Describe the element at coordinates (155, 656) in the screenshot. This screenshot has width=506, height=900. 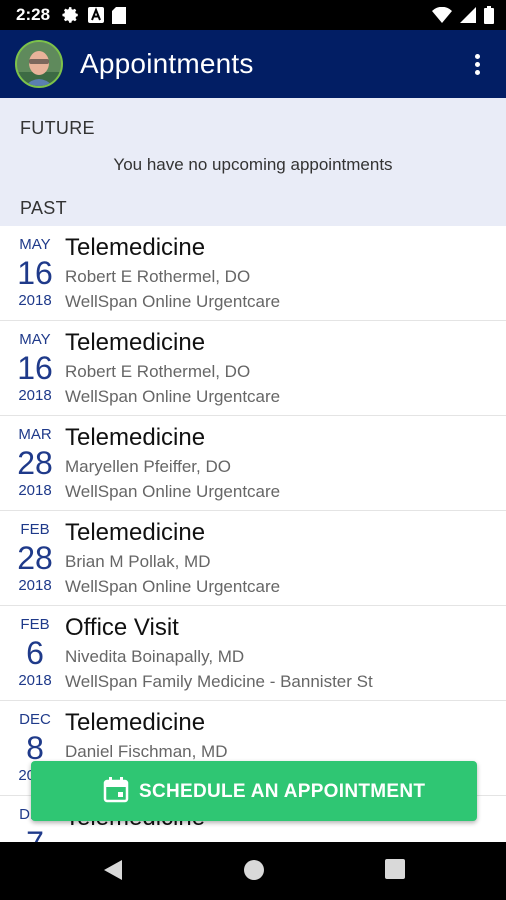
I see `appointment-provider: Nivedita Boinapally, MD` at that location.